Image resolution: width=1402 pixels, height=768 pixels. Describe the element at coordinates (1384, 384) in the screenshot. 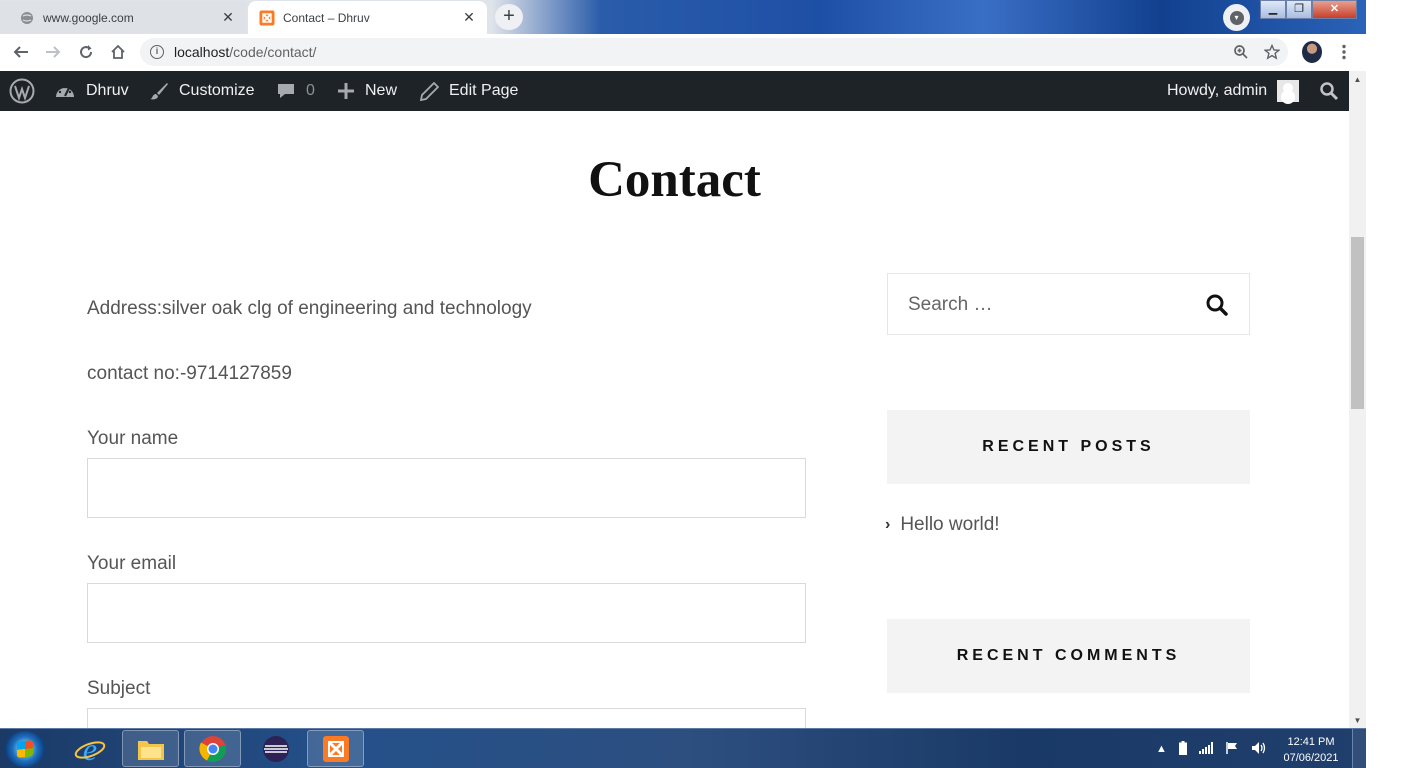

I see `desktop-edge` at that location.